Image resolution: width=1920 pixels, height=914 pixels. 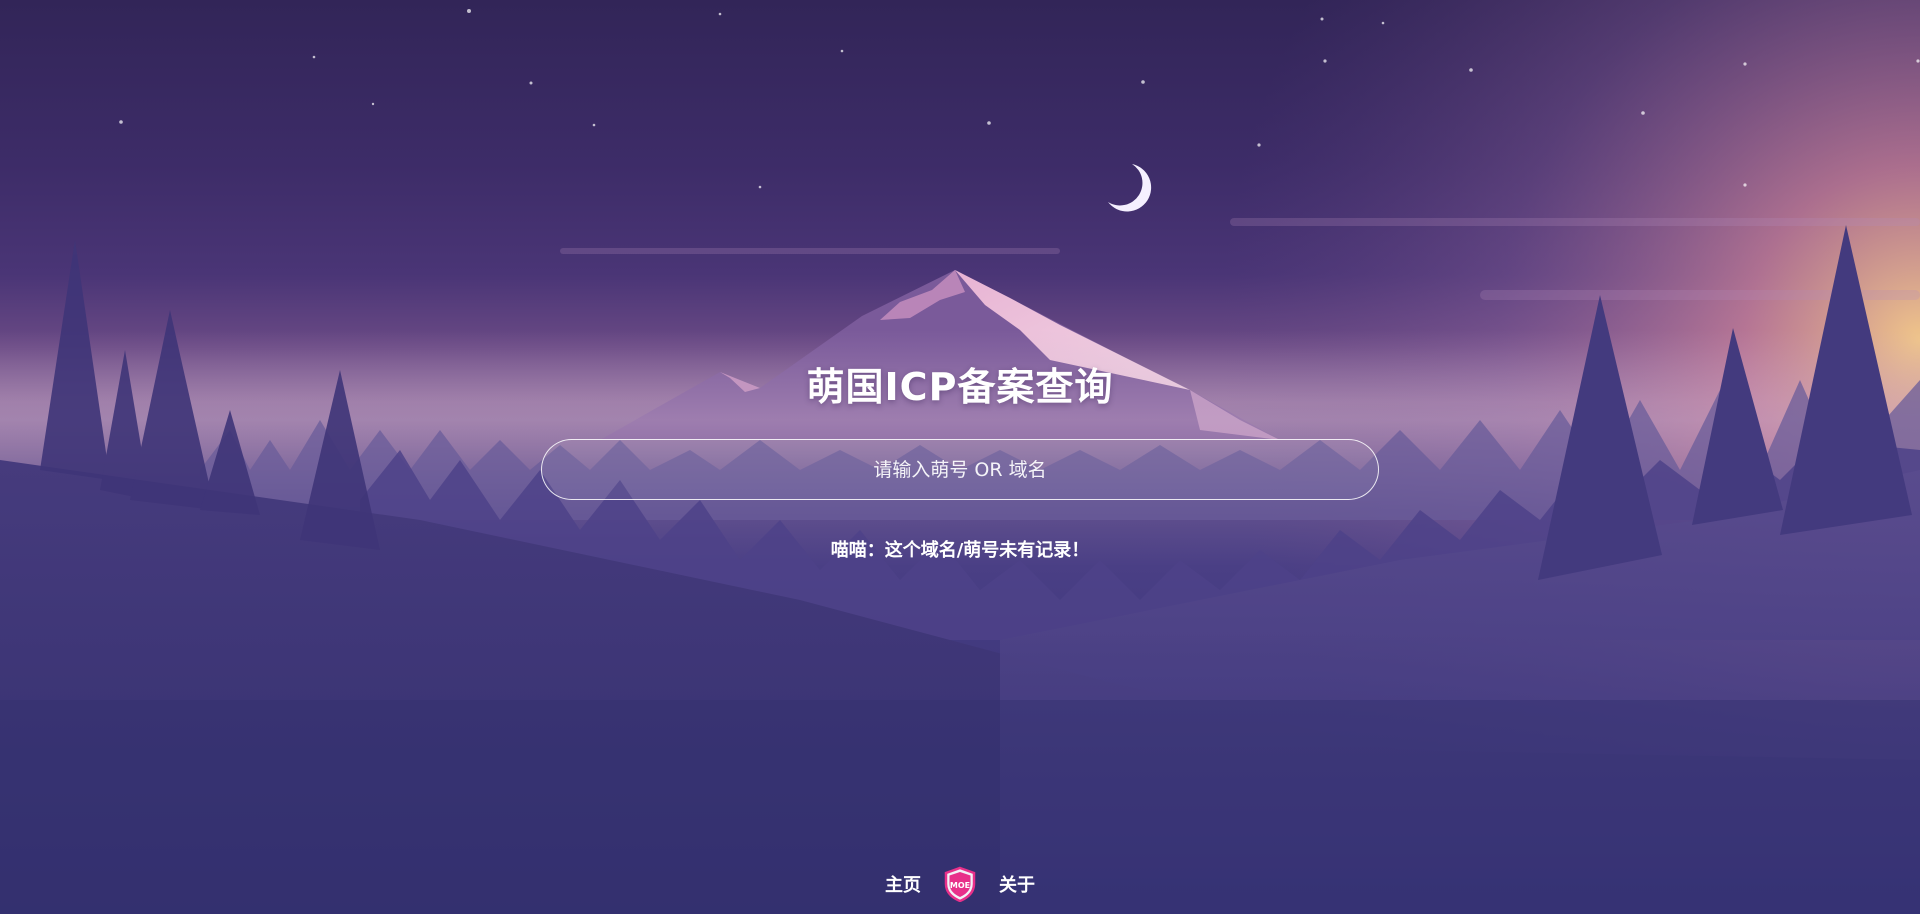 What do you see at coordinates (960, 387) in the screenshot?
I see `page-title: 萌国ICP备案查询` at bounding box center [960, 387].